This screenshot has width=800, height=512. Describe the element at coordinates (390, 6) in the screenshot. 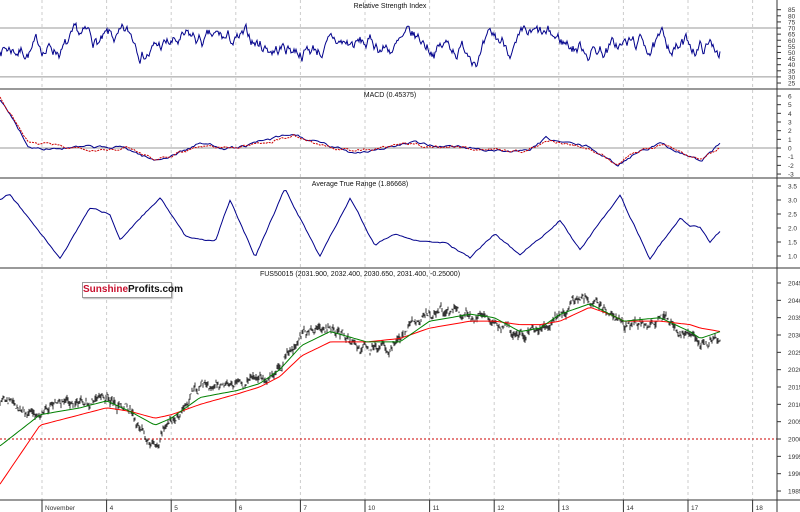

I see `panel-title: Relative Strength Index` at that location.